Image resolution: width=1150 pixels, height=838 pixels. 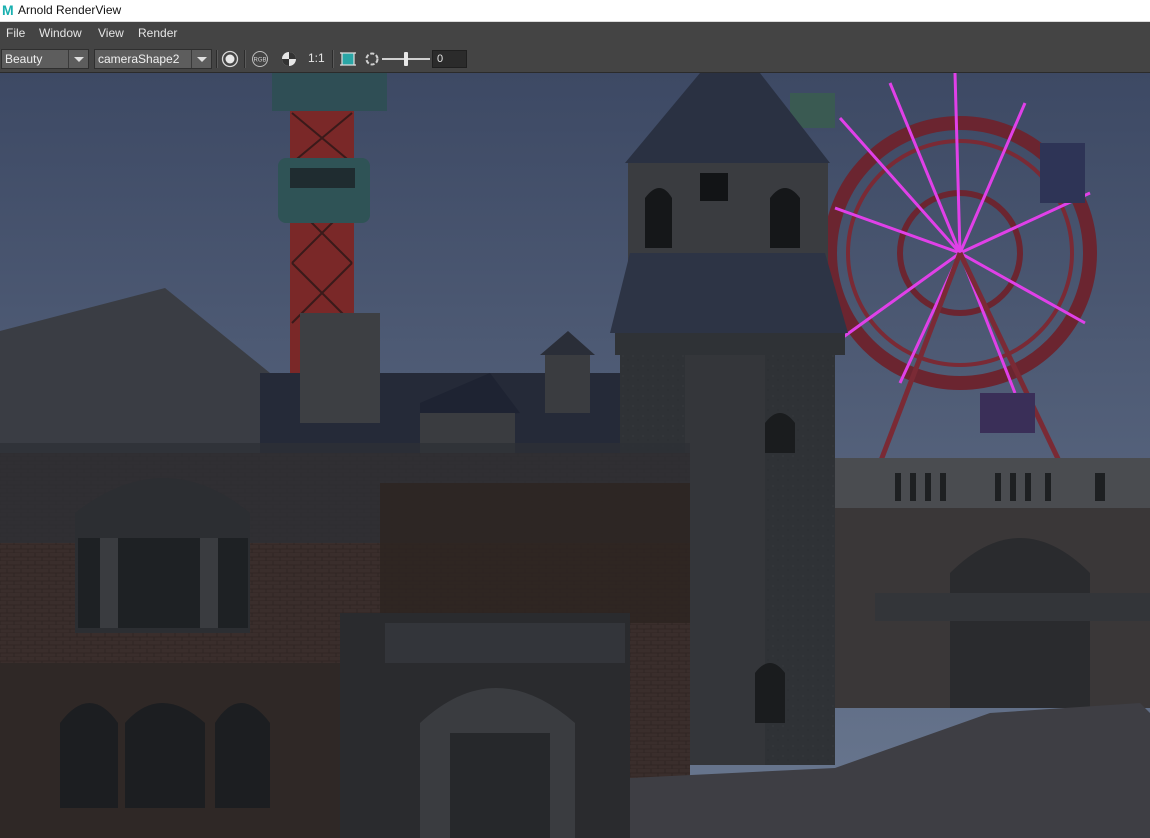 What do you see at coordinates (289, 59) in the screenshot?
I see `display-lut-icon` at bounding box center [289, 59].